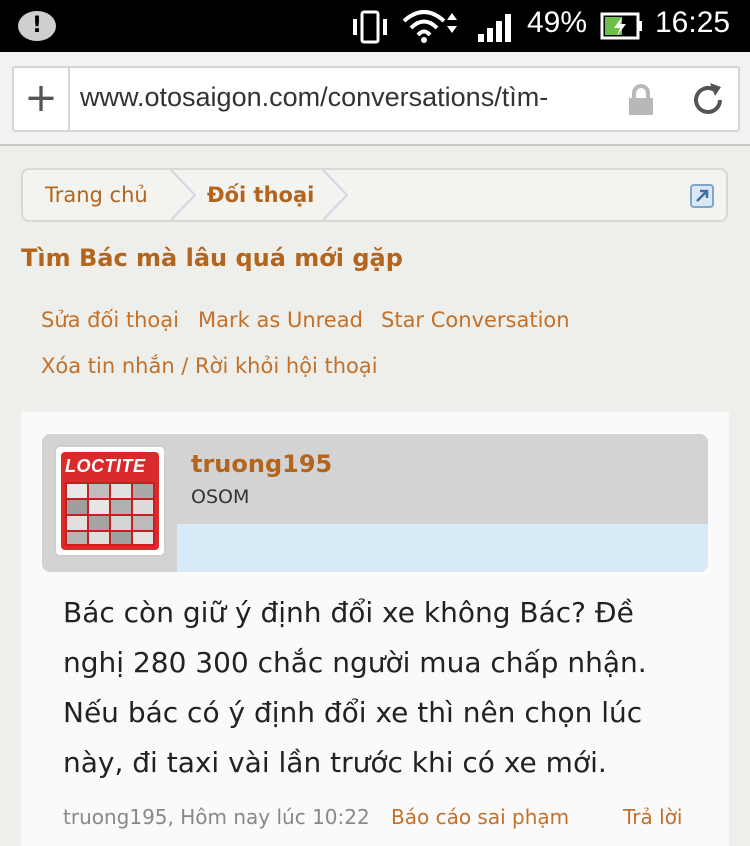 Image resolution: width=750 pixels, height=846 pixels. I want to click on page-title: Tìm Bác mà lâu quá mới gặp, so click(212, 258).